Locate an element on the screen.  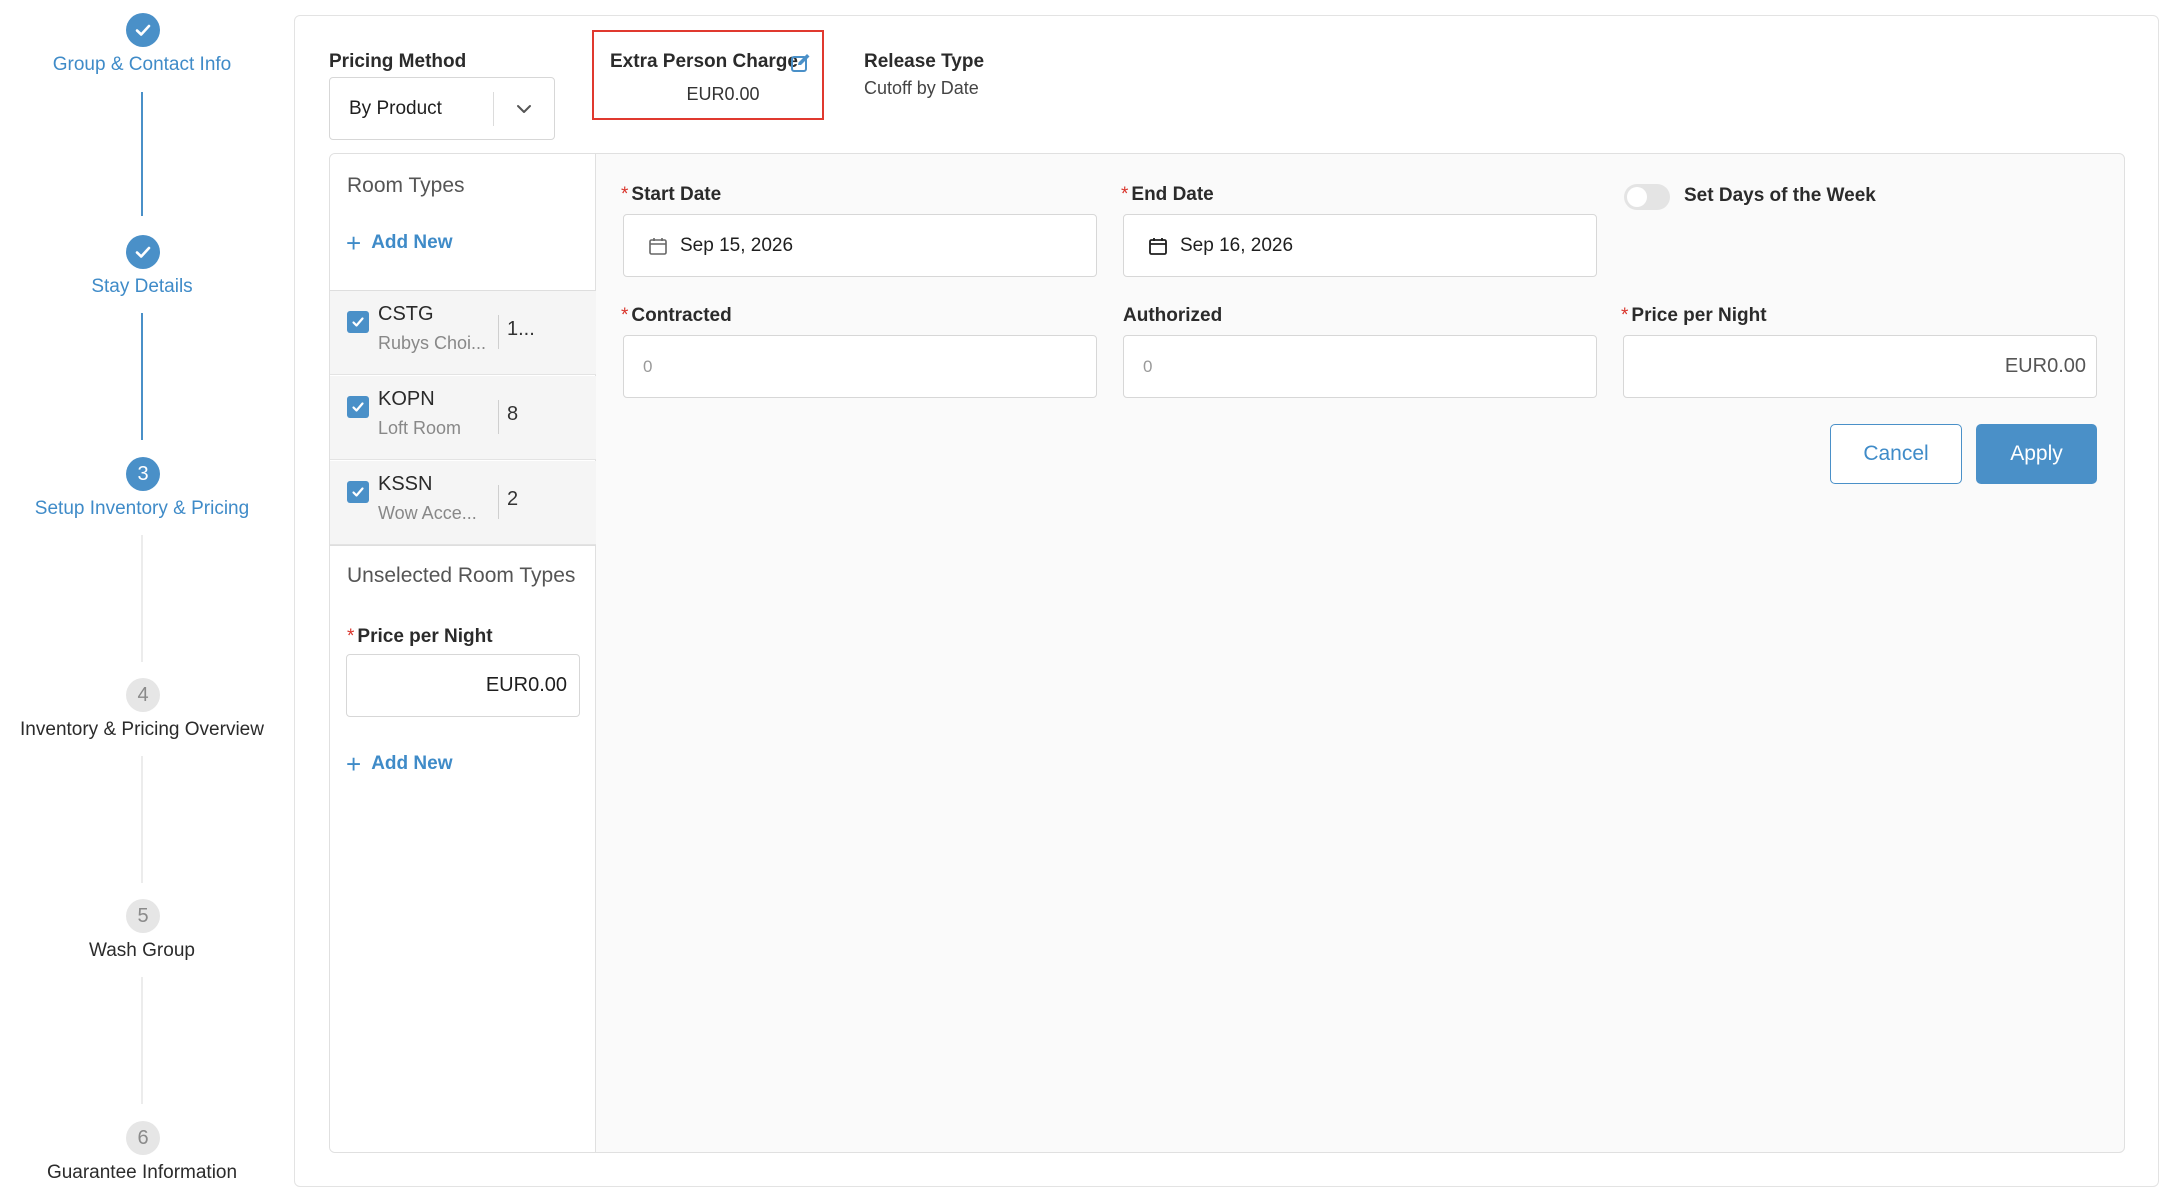
set-days-toggle is located at coordinates (1647, 197).